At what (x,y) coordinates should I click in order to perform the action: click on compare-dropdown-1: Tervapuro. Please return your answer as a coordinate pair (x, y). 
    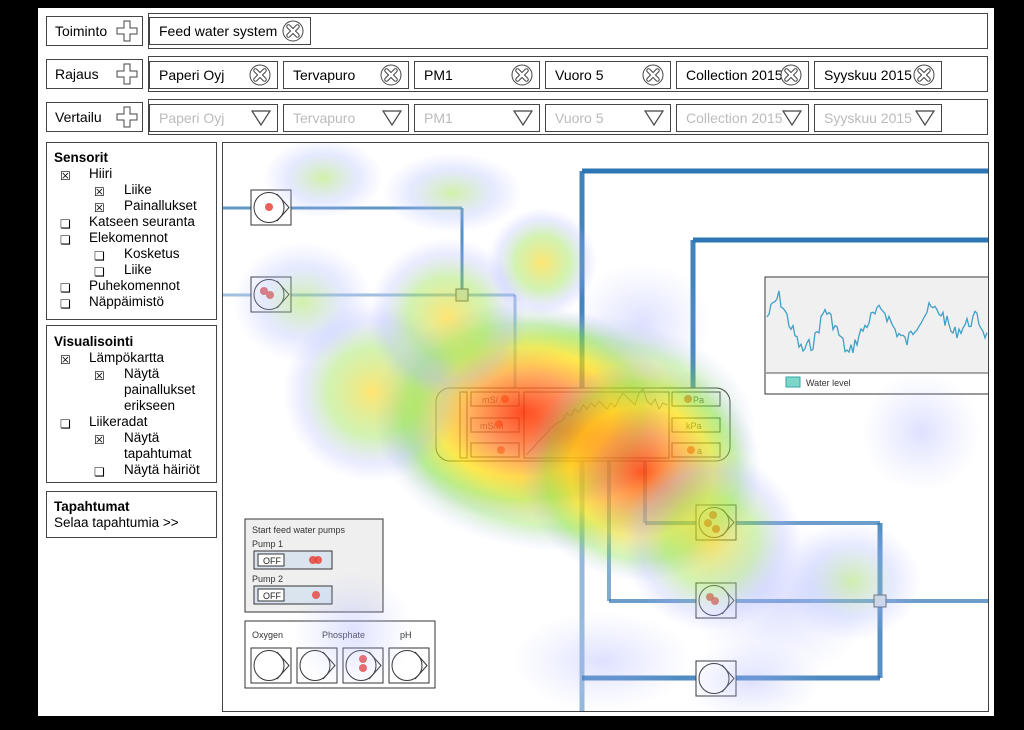
    Looking at the image, I should click on (346, 118).